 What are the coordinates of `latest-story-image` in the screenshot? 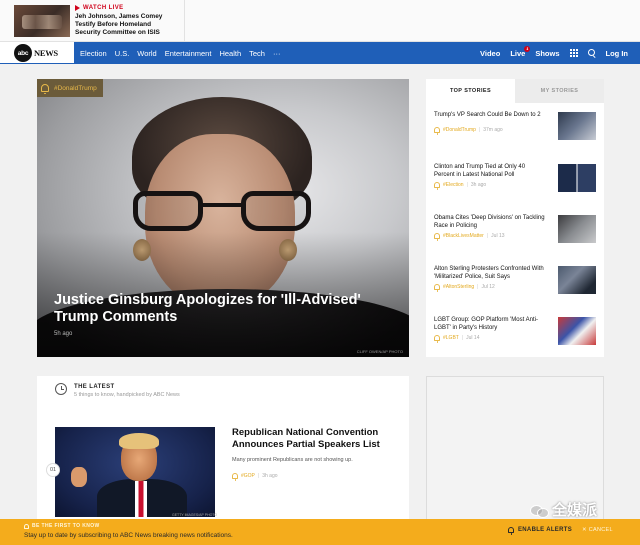 It's located at (135, 472).